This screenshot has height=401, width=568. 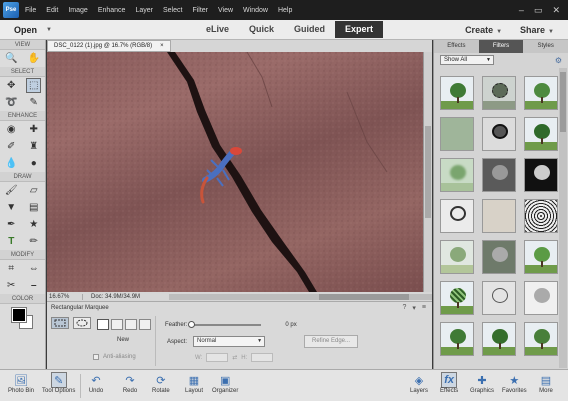 What do you see at coordinates (33, 129) in the screenshot?
I see `spot-healing-tool-icon: ✚` at bounding box center [33, 129].